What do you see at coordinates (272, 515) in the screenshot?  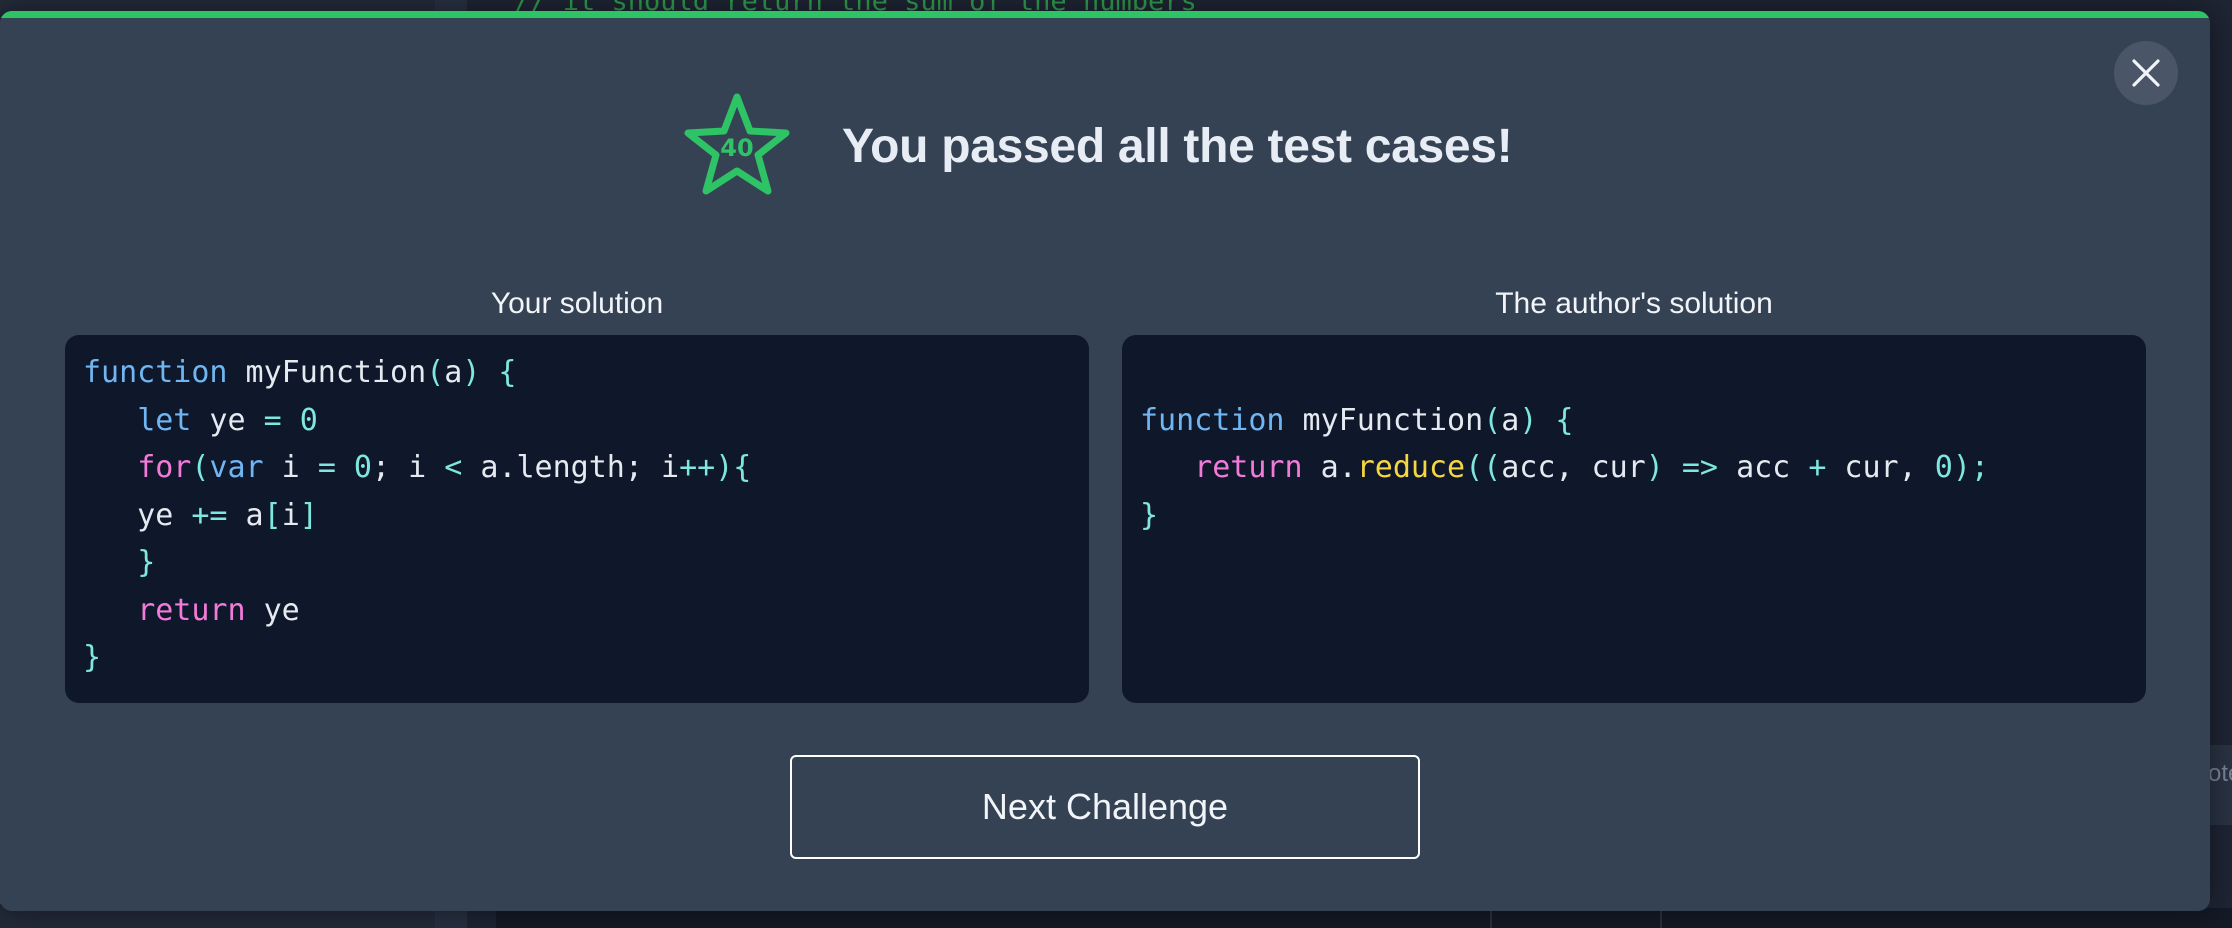 I see `code-token: [` at bounding box center [272, 515].